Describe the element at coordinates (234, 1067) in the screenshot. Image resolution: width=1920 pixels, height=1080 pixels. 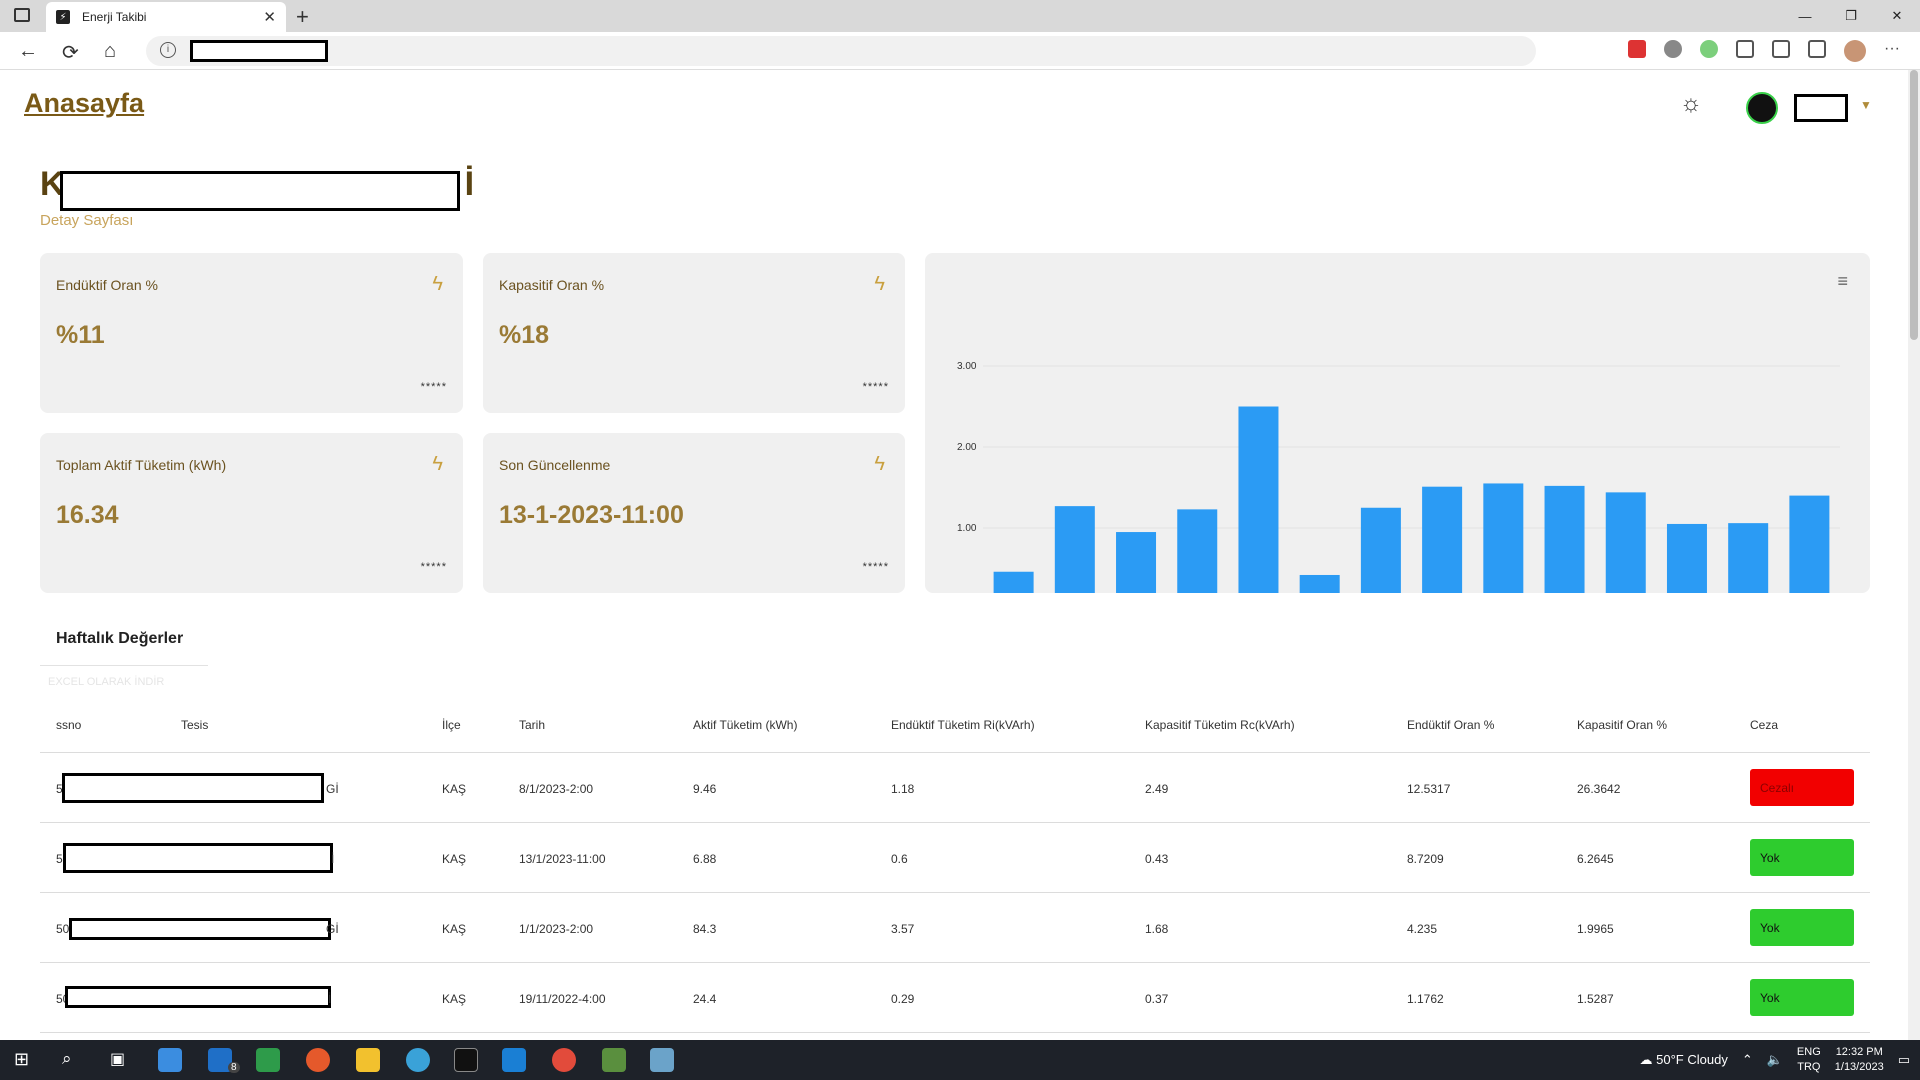
I see `mail-badge: 8` at that location.